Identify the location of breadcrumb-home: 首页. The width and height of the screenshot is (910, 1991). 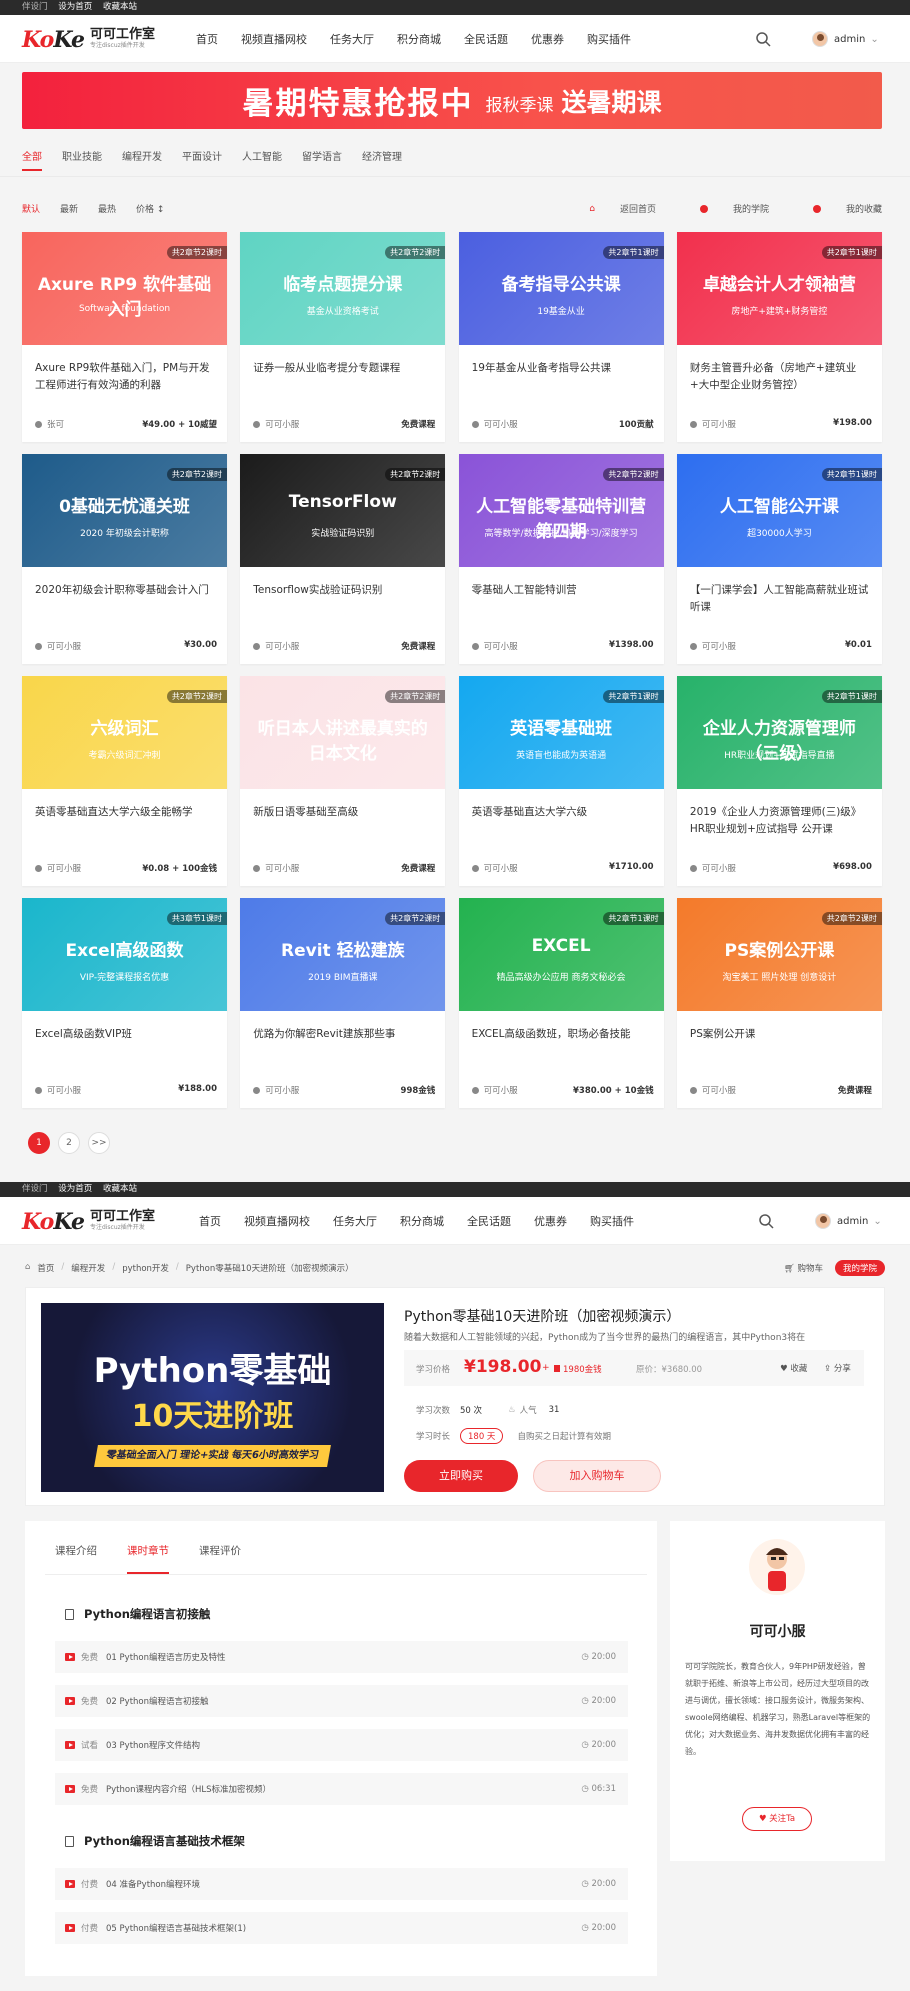
(45, 1268).